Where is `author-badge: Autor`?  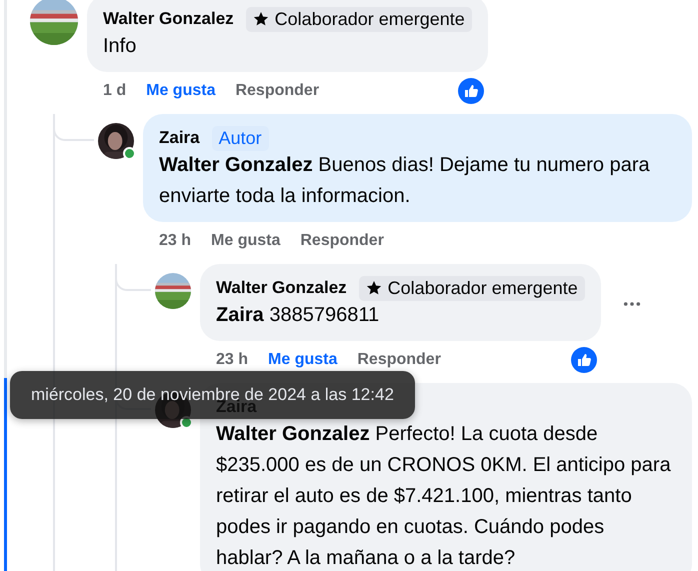 author-badge: Autor is located at coordinates (240, 138).